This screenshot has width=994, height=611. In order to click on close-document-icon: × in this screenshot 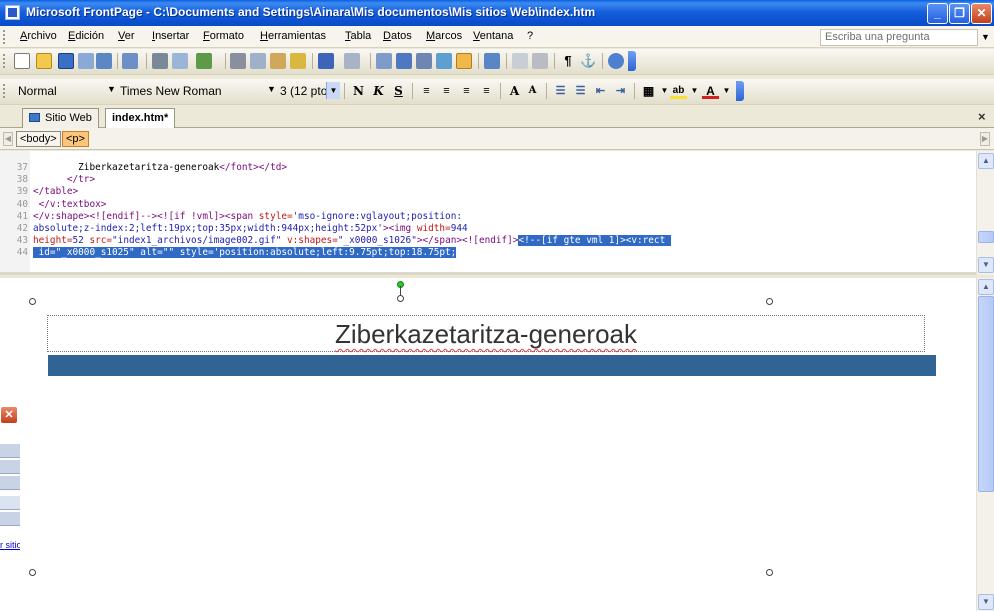, I will do `click(982, 116)`.